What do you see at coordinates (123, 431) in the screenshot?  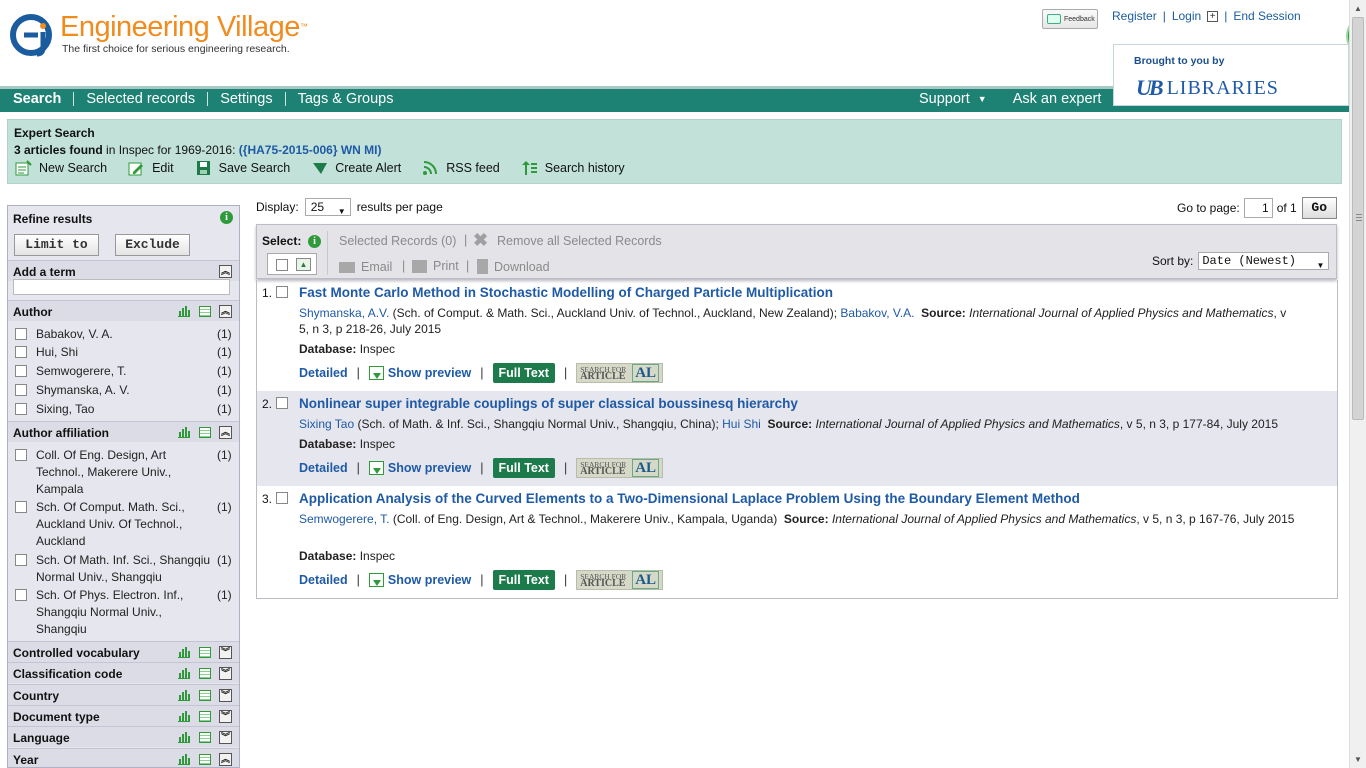 I see `author-affiliation-header: Author affiliation ︽` at bounding box center [123, 431].